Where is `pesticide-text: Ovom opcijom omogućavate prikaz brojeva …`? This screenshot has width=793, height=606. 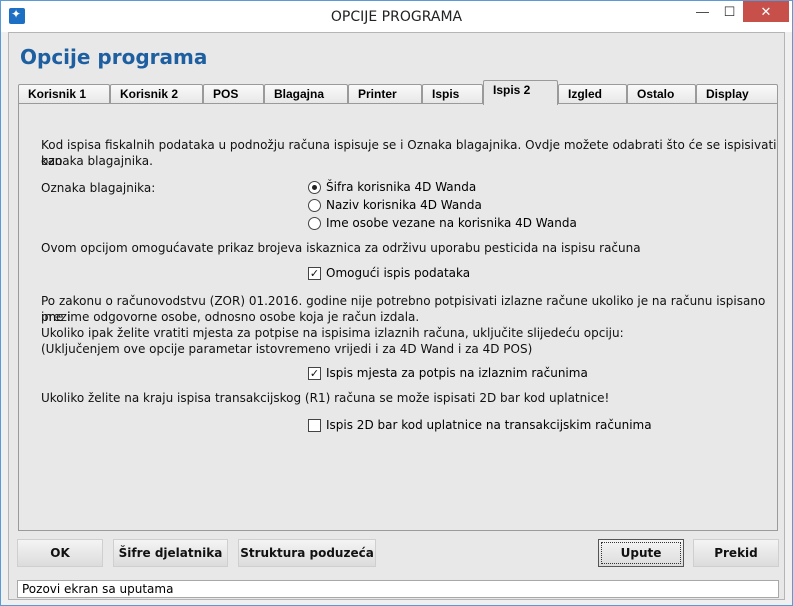 pesticide-text: Ovom opcijom omogućavate prikaz brojeva … is located at coordinates (341, 248).